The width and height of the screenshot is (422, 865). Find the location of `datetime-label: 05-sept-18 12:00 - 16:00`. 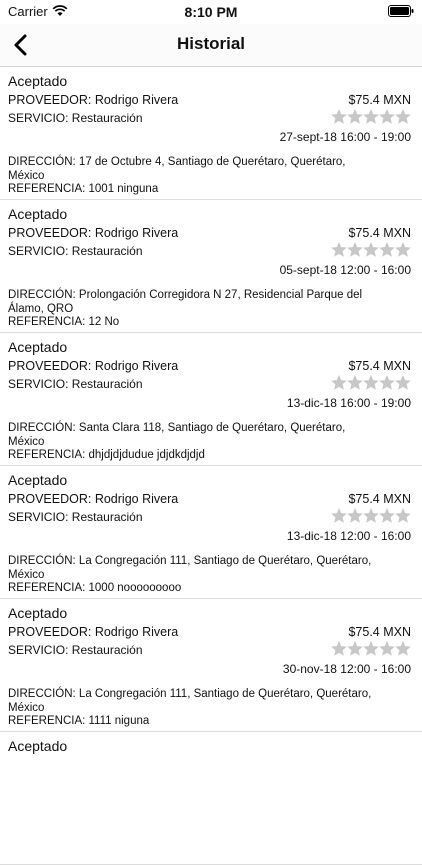

datetime-label: 05-sept-18 12:00 - 16:00 is located at coordinates (345, 270).